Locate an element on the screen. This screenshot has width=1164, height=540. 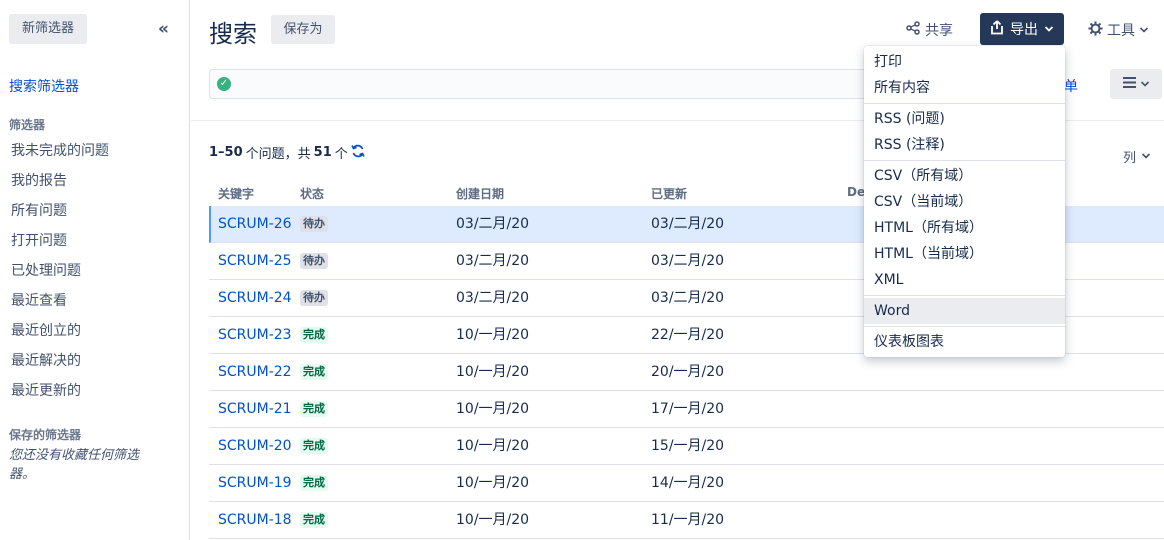
collapse-sidebar-icon: « is located at coordinates (166, 29).